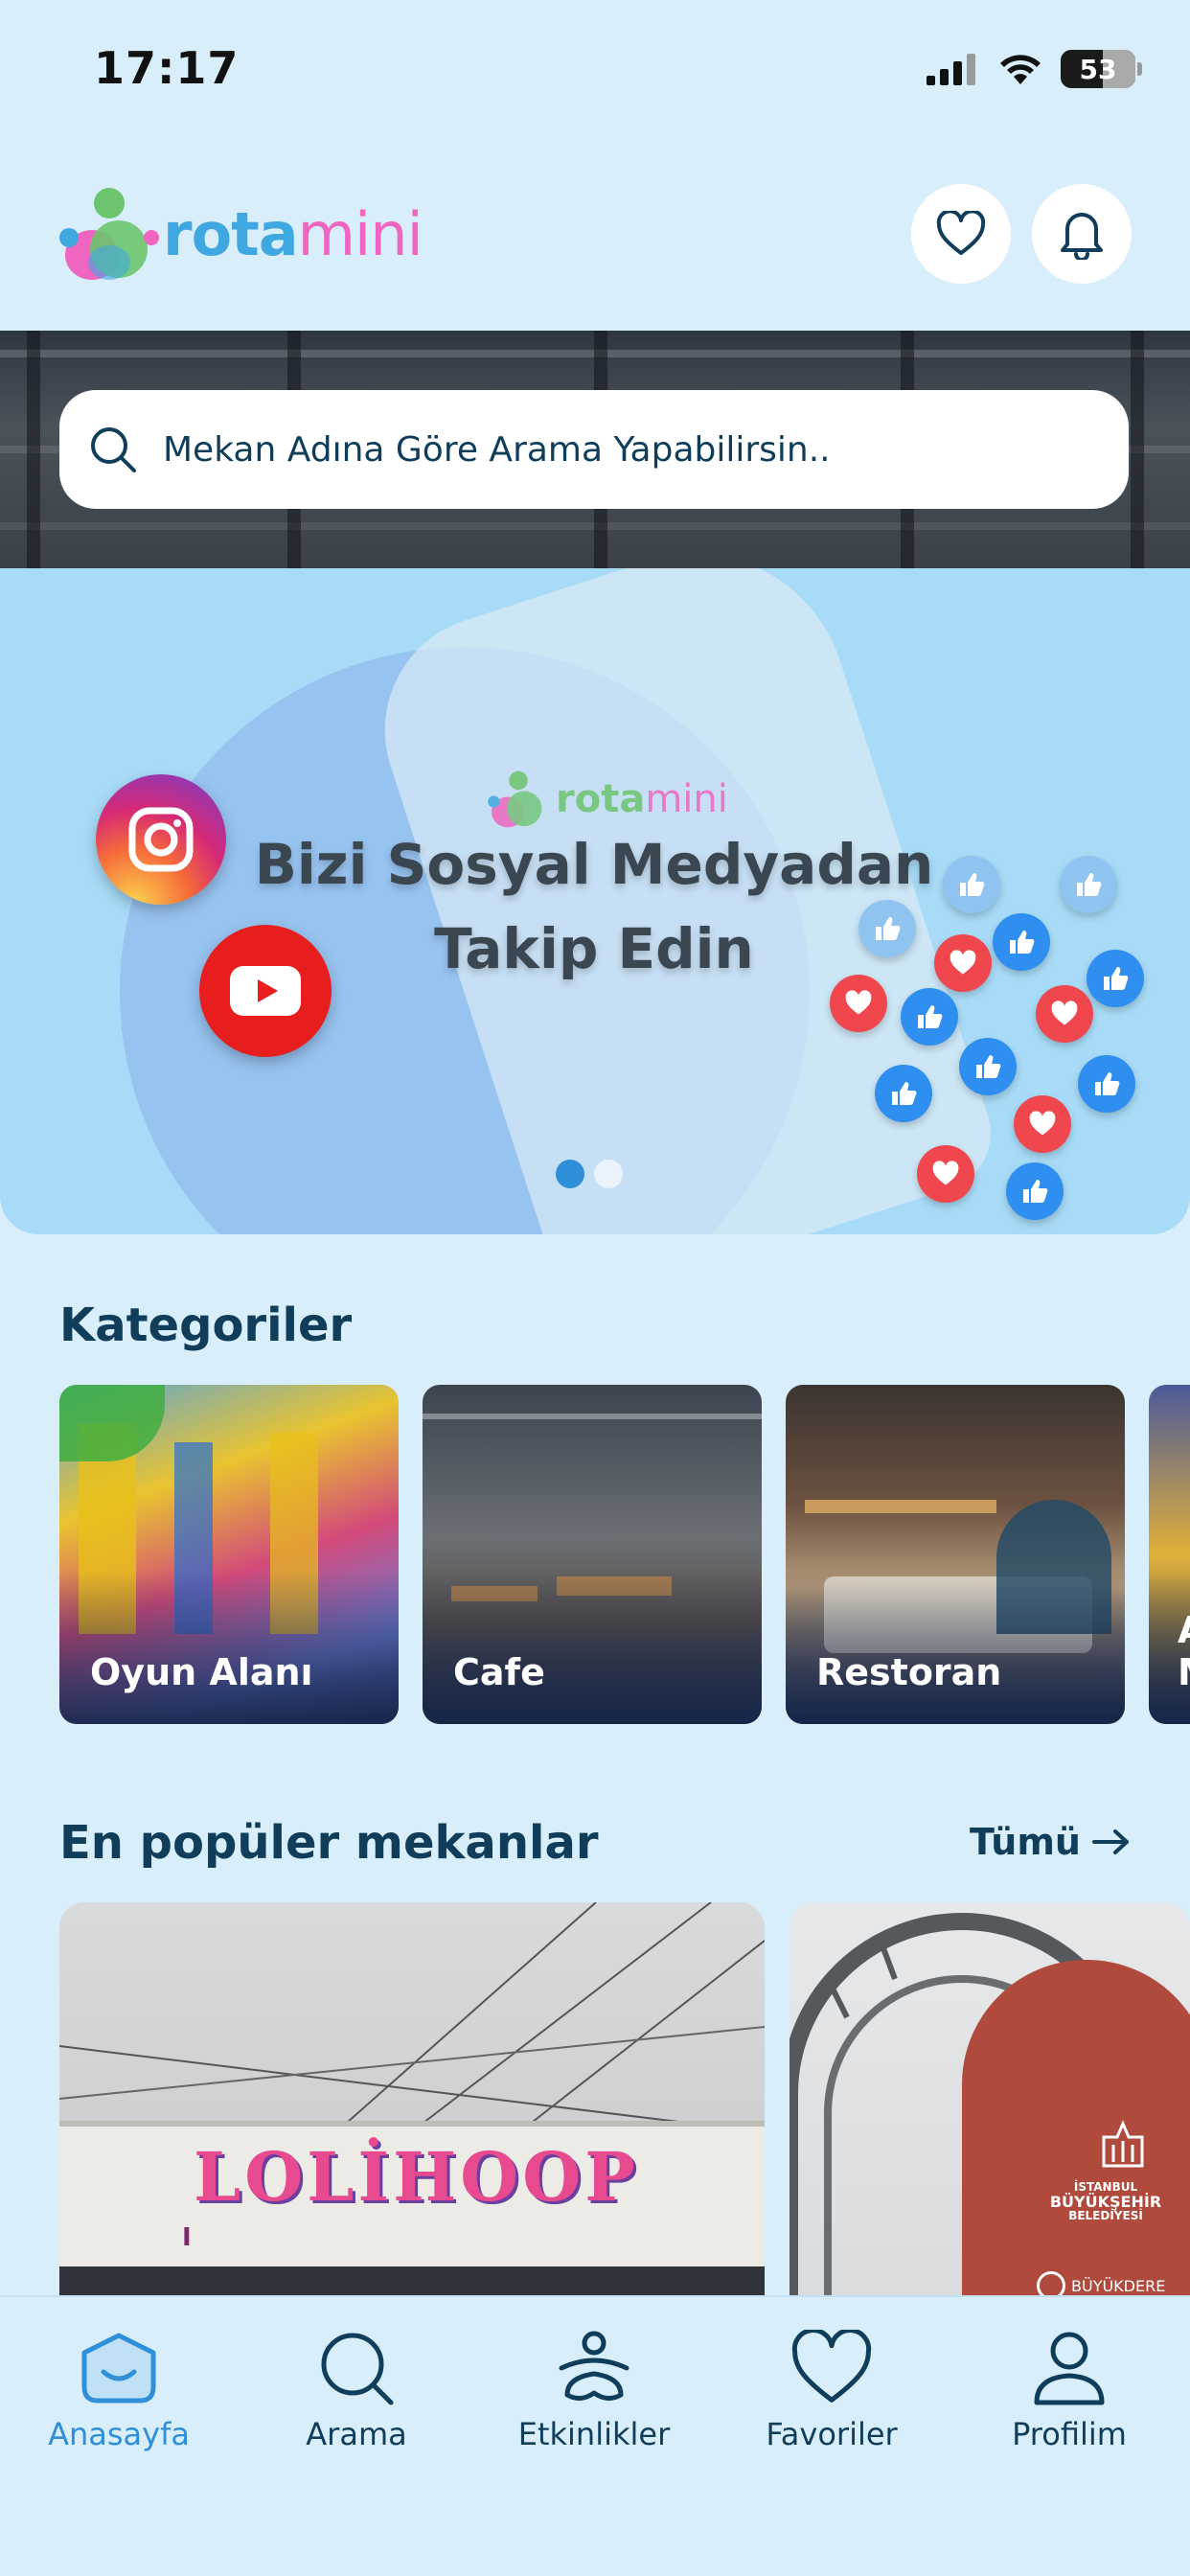 The width and height of the screenshot is (1190, 2576). I want to click on youtube-icon, so click(265, 991).